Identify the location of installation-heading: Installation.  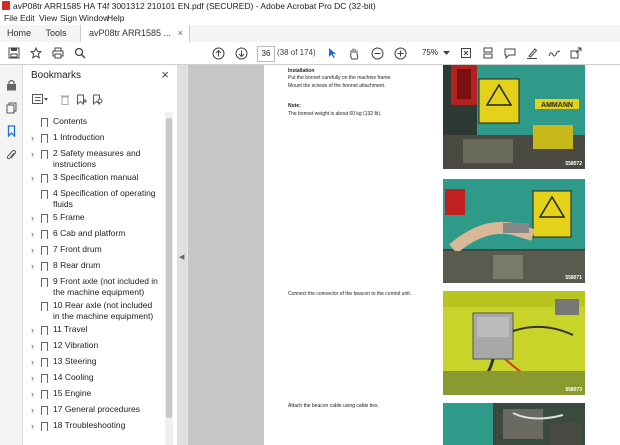
(301, 71).